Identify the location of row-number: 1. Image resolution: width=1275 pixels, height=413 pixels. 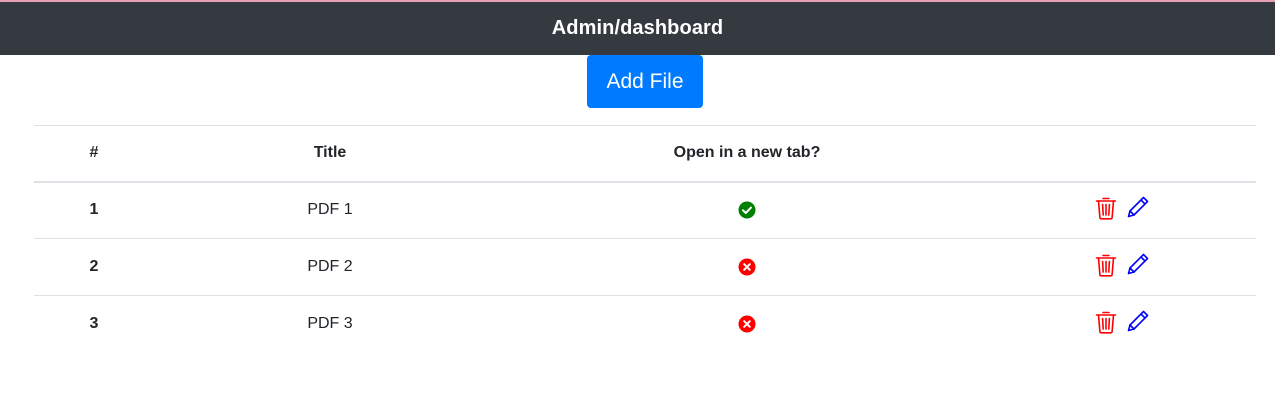
(94, 210).